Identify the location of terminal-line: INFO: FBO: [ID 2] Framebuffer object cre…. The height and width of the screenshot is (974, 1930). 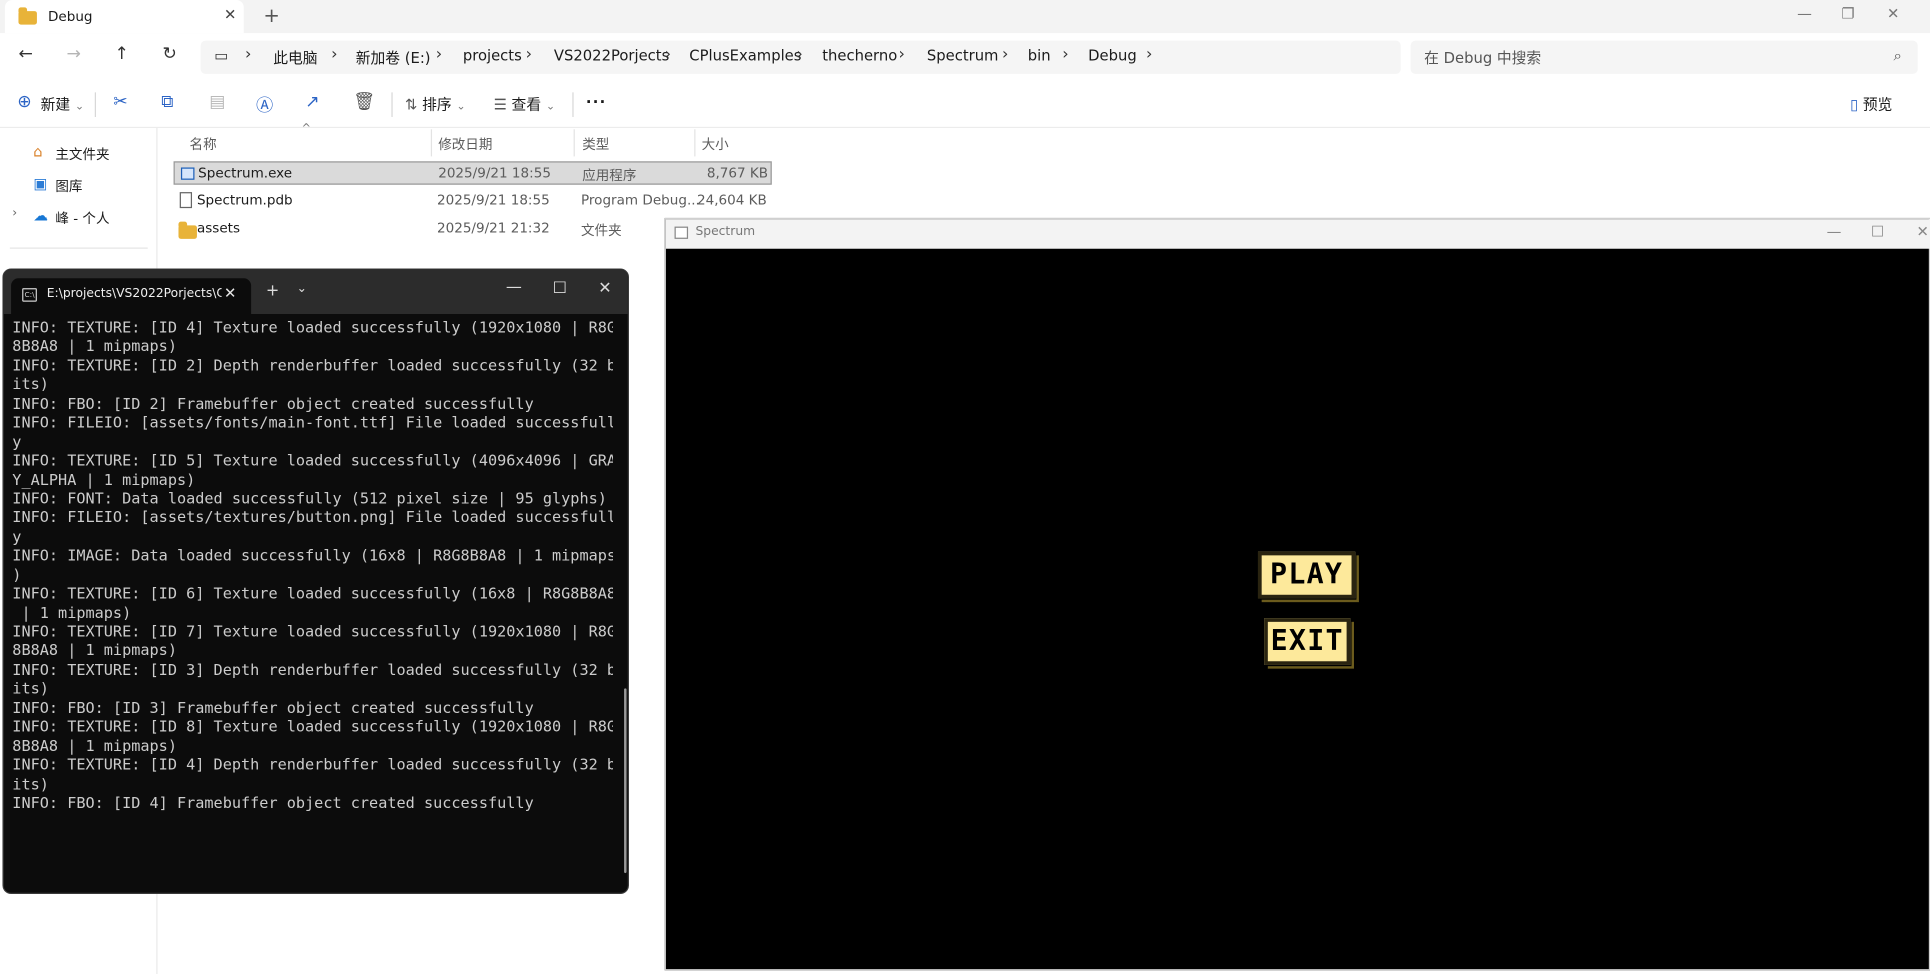
(273, 403).